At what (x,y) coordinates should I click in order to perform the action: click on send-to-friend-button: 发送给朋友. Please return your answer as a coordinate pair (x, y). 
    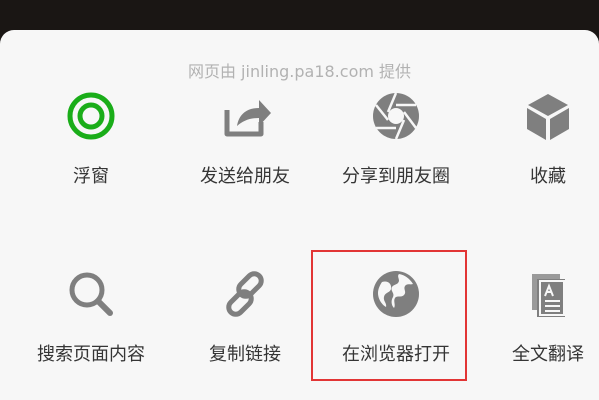
    Looking at the image, I should click on (245, 138).